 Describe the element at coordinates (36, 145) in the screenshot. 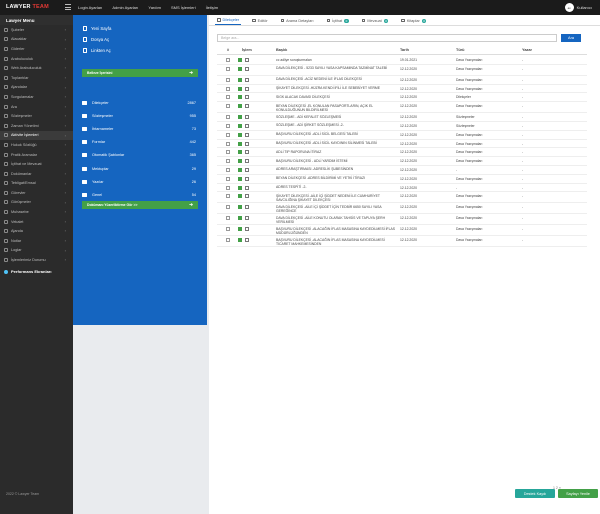

I see `sidebar-item: Hukuk Sözlüğü ›` at that location.